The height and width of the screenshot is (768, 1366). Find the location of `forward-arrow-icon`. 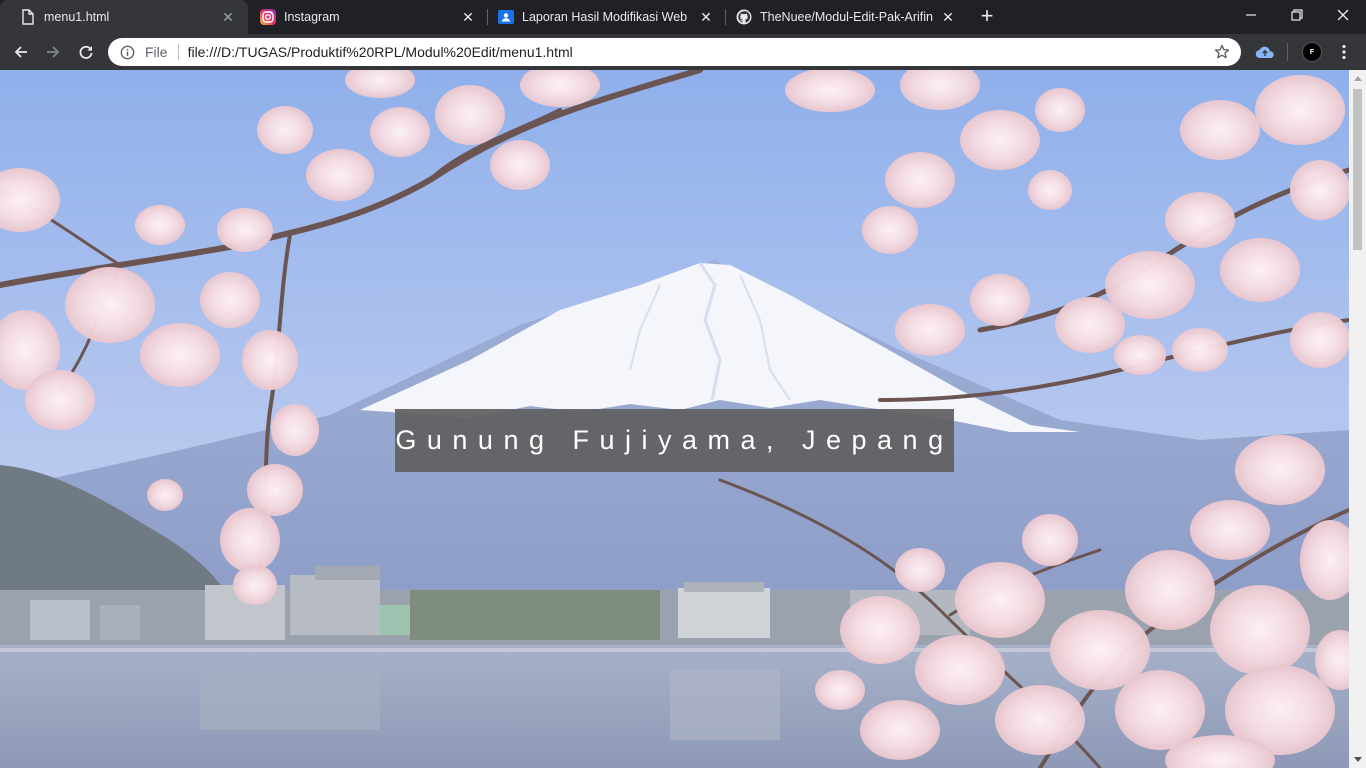

forward-arrow-icon is located at coordinates (53, 52).